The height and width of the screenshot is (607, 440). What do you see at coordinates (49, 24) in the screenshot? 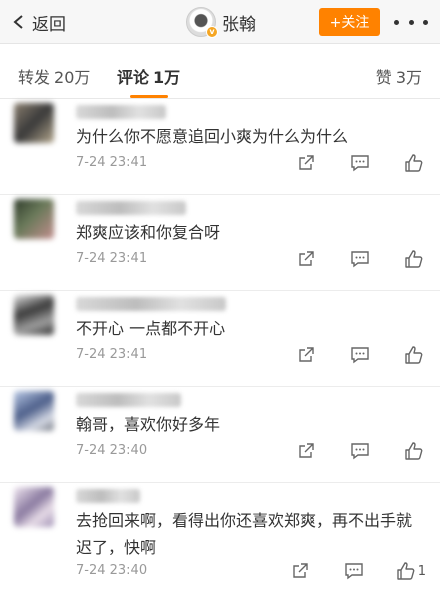
I see `back-label: 返回` at bounding box center [49, 24].